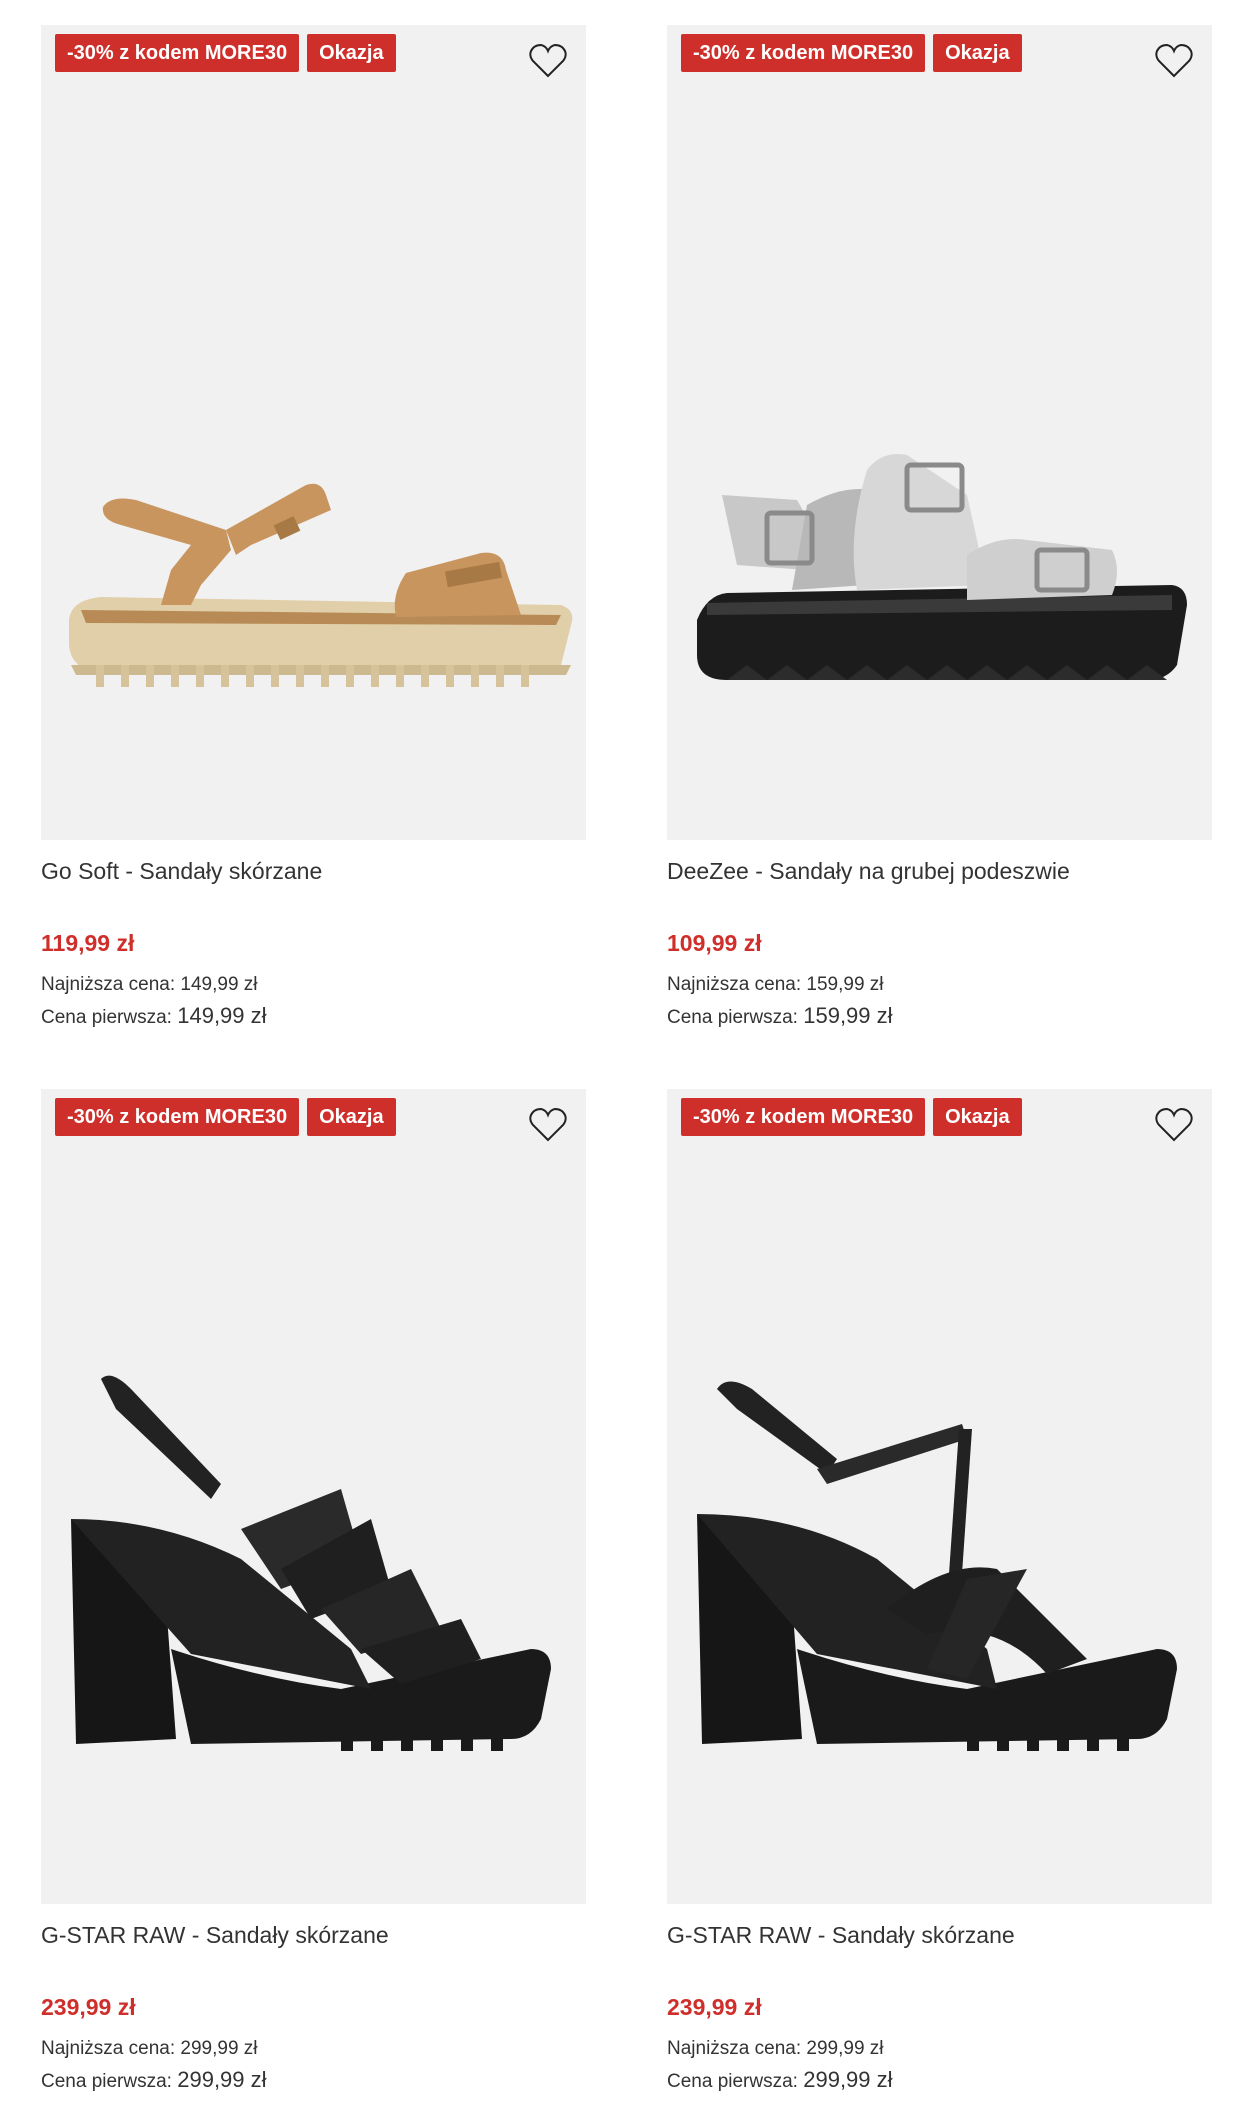 The width and height of the screenshot is (1250, 2123). What do you see at coordinates (942, 567) in the screenshot?
I see `silver-buckle-sandal-image` at bounding box center [942, 567].